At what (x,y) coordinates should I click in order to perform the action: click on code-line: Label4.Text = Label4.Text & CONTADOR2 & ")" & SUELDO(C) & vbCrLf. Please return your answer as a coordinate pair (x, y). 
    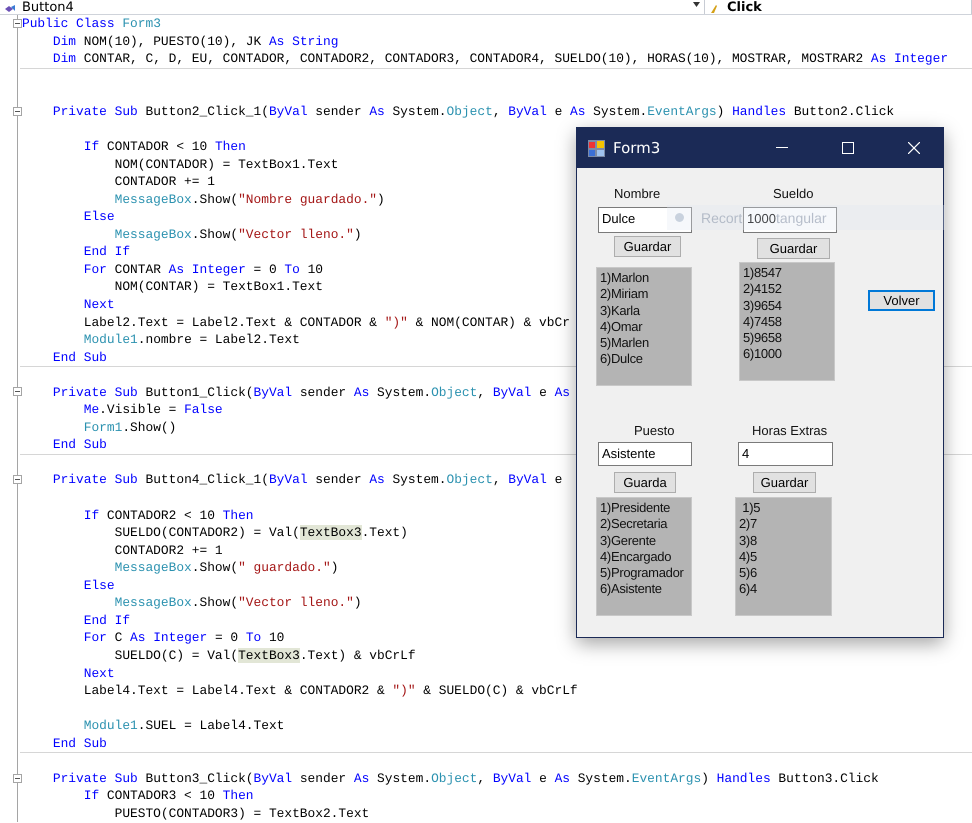
    Looking at the image, I should click on (330, 691).